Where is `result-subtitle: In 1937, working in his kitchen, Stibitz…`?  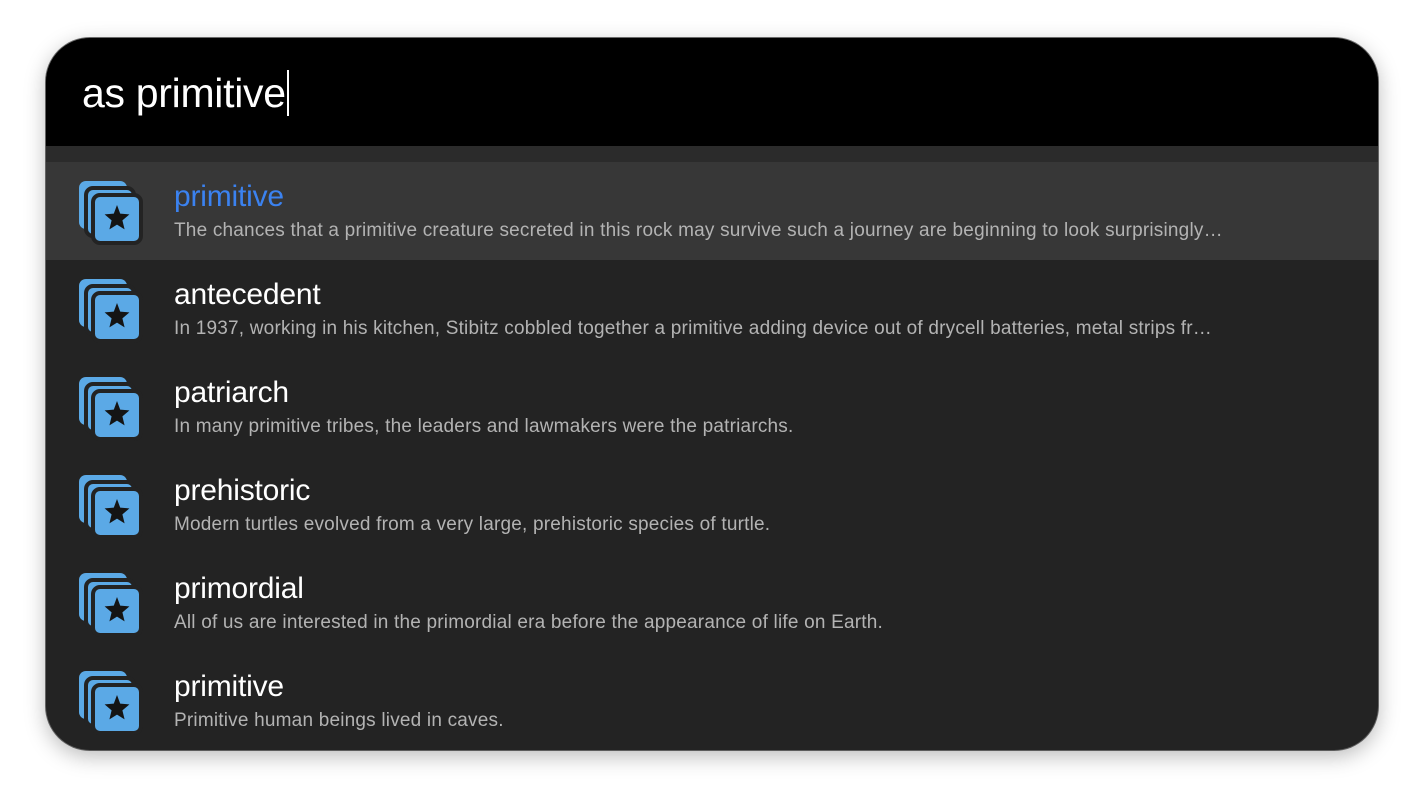
result-subtitle: In 1937, working in his kitchen, Stibitz… is located at coordinates (693, 328).